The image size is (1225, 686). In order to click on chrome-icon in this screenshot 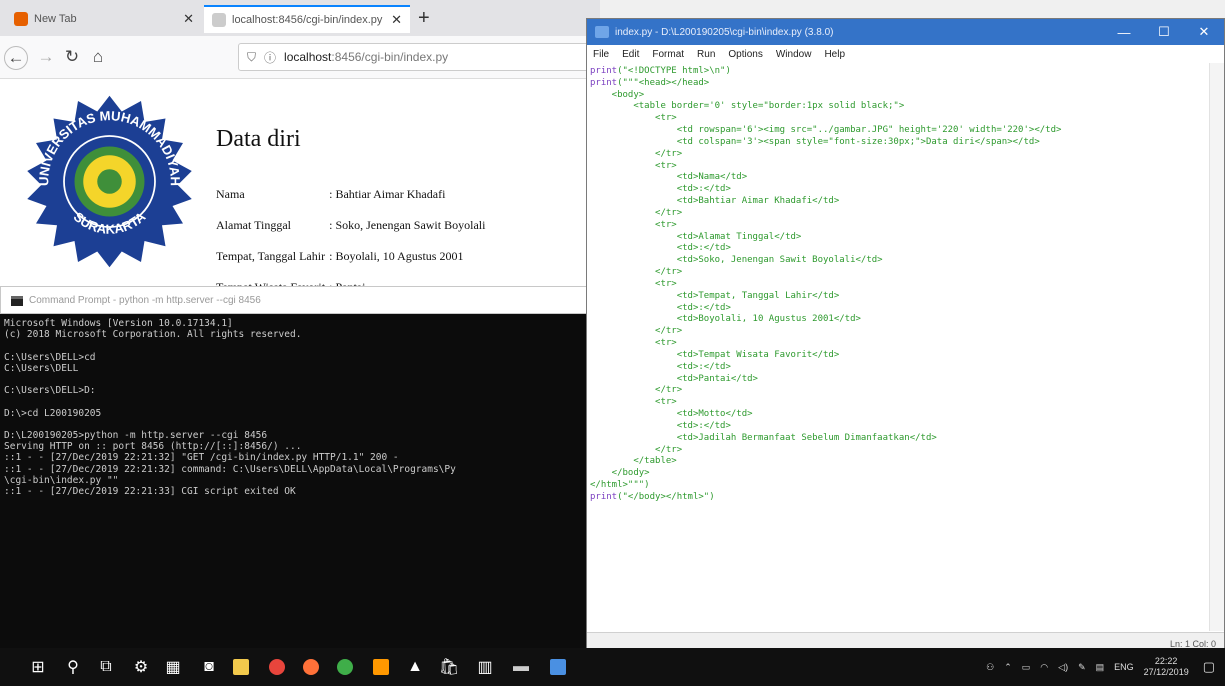, I will do `click(277, 667)`.